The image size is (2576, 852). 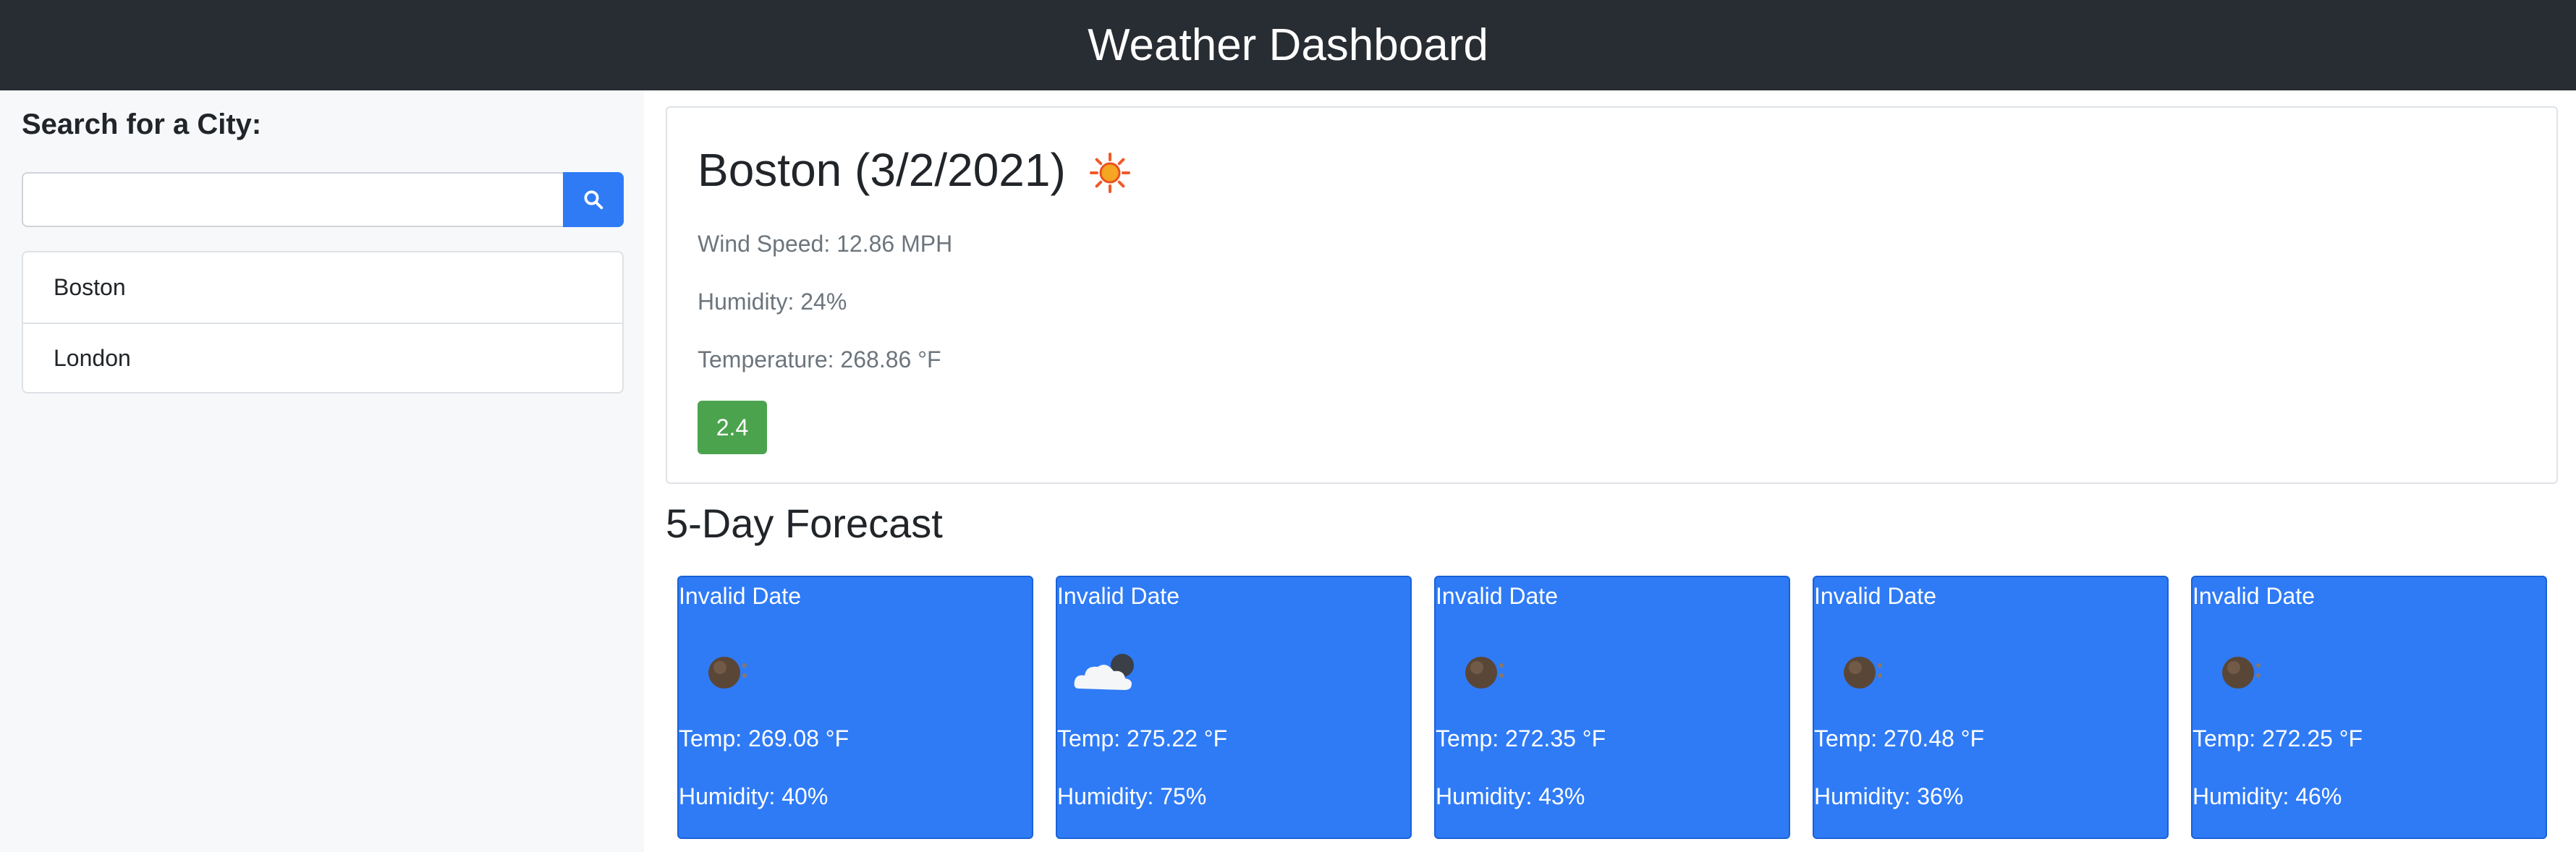 I want to click on forecast-humidity: Humidity: 40%, so click(x=754, y=796).